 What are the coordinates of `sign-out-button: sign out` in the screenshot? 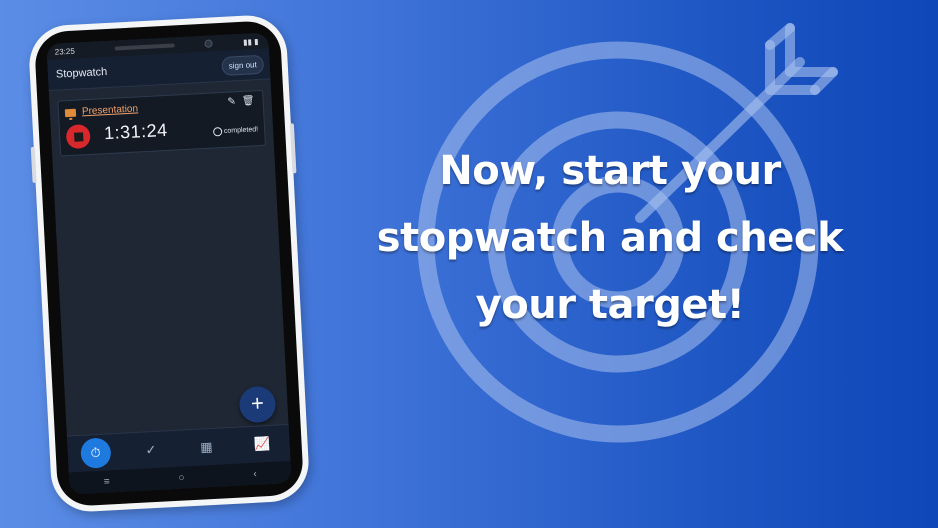 It's located at (243, 65).